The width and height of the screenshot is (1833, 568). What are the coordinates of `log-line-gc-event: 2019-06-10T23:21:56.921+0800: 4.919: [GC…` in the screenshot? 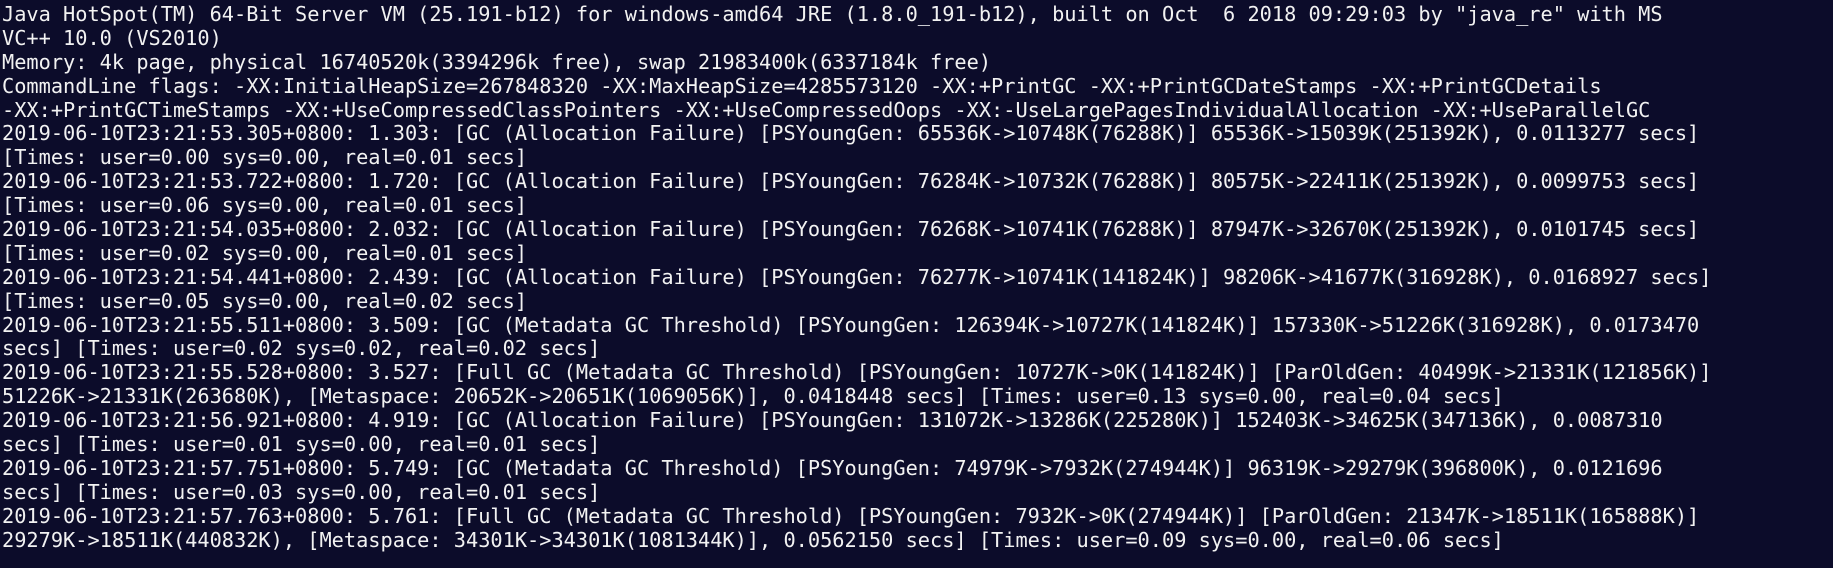 It's located at (832, 420).